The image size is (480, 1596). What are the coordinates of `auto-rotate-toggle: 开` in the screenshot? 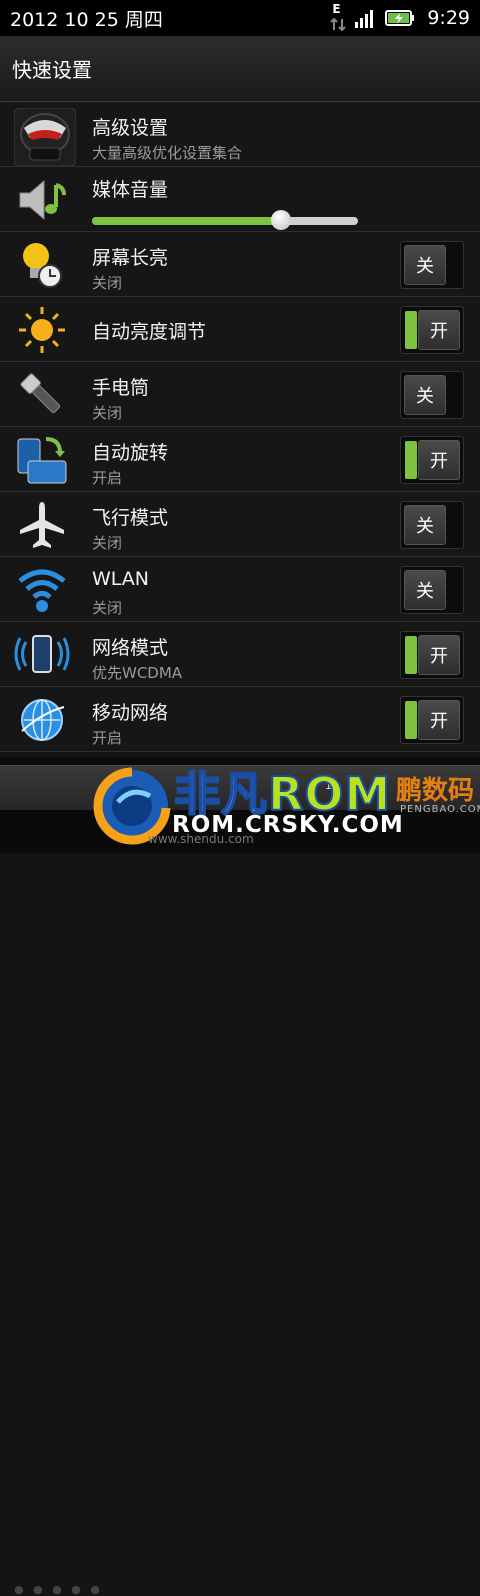 It's located at (432, 460).